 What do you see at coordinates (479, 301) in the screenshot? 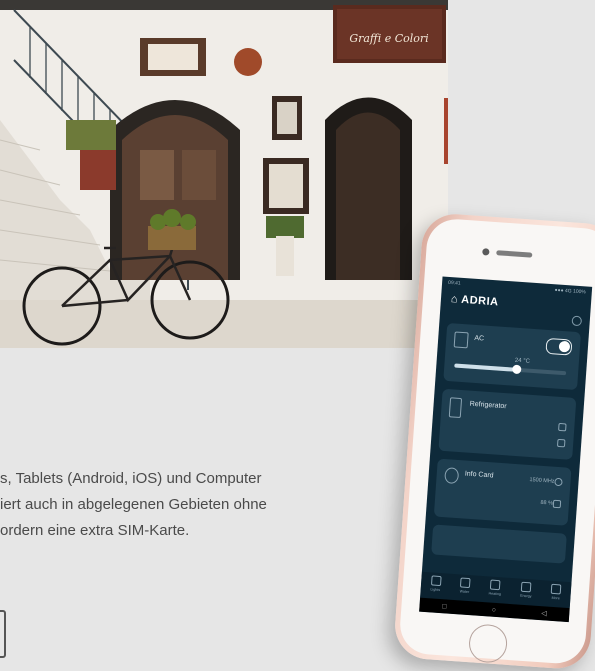
I see `brand-name: ADRIA` at bounding box center [479, 301].